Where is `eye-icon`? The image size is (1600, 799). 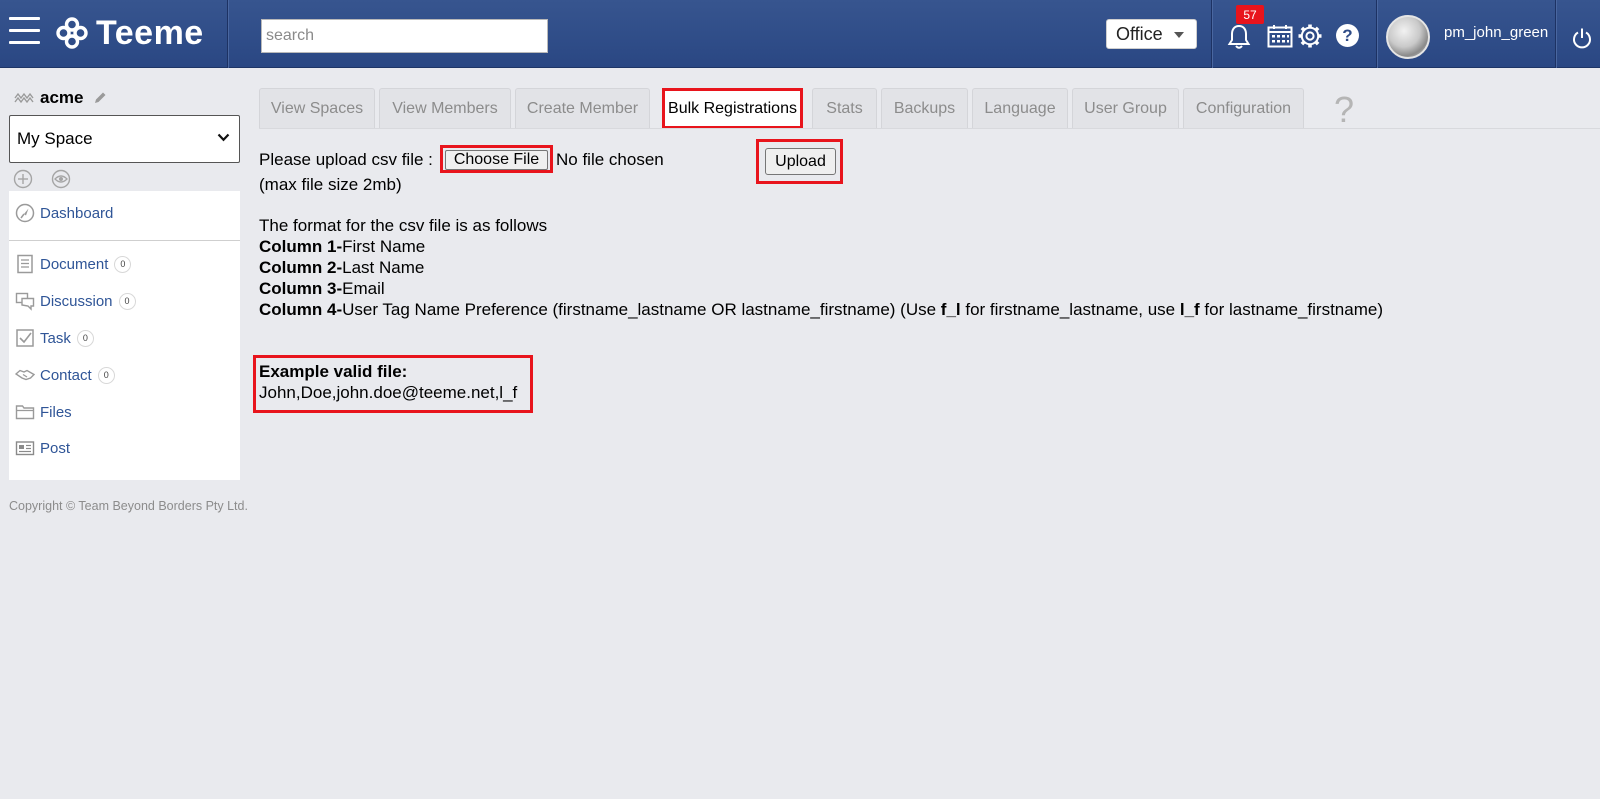 eye-icon is located at coordinates (61, 179).